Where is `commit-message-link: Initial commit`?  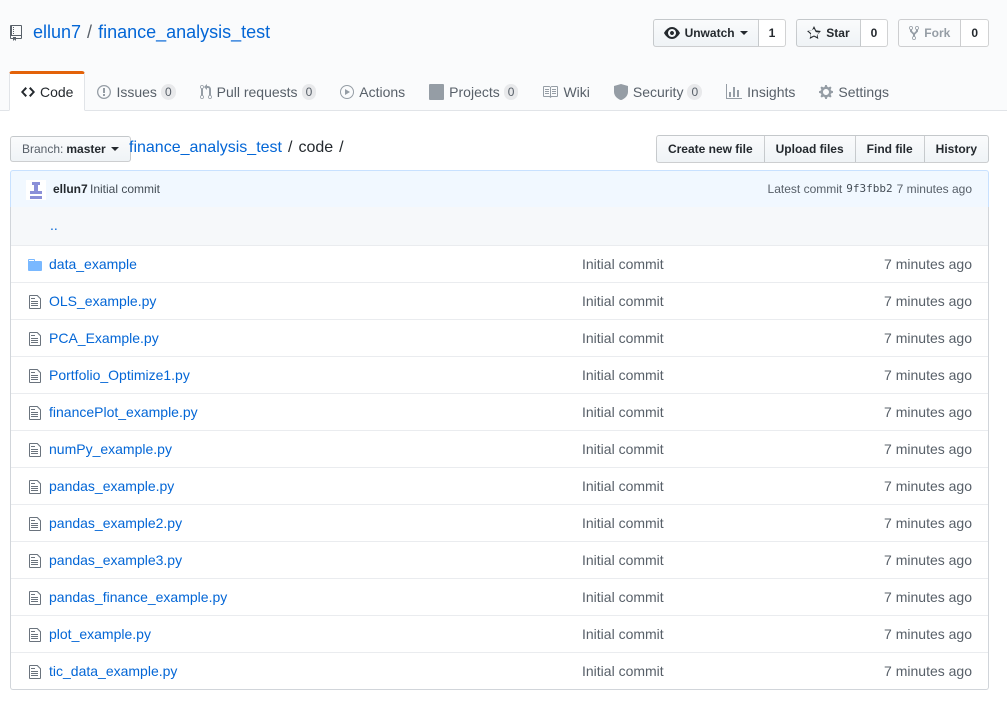
commit-message-link: Initial commit is located at coordinates (125, 189).